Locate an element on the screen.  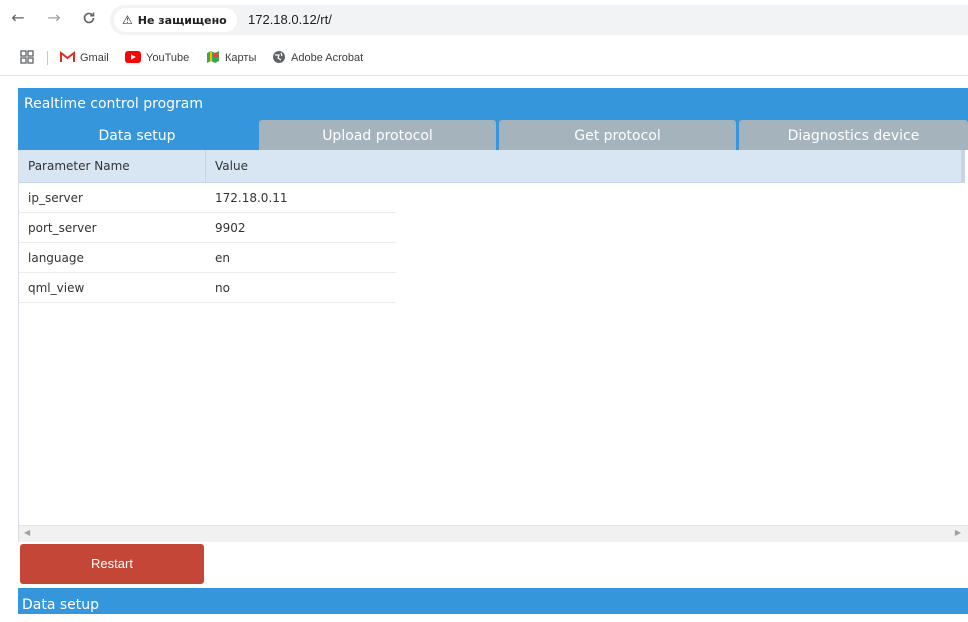
maps-icon is located at coordinates (213, 57).